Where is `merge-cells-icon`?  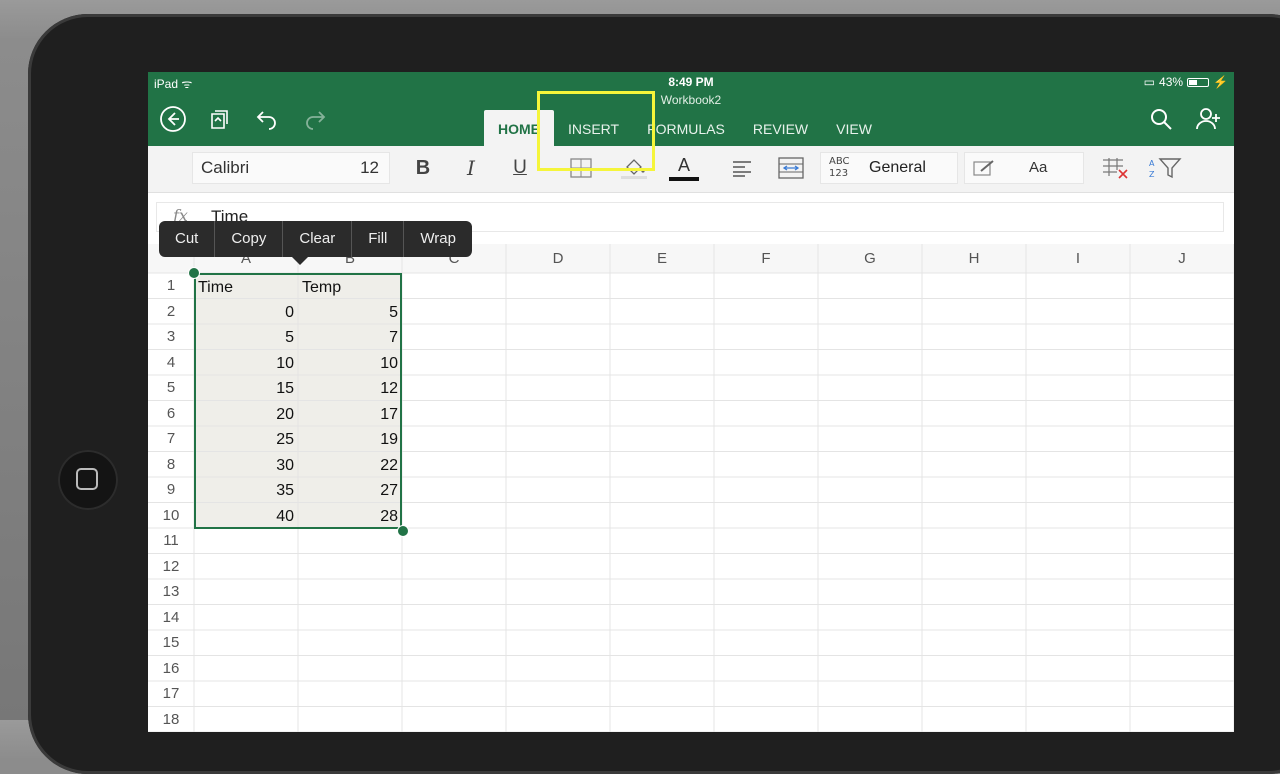 merge-cells-icon is located at coordinates (791, 168).